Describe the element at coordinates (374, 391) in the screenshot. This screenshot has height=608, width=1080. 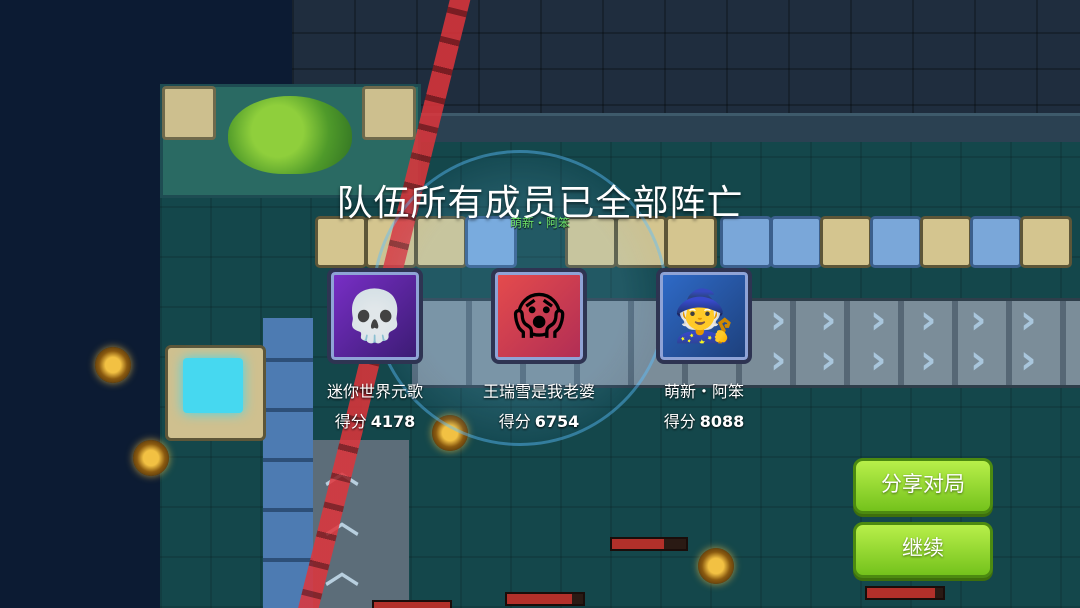
I see `player-name: 迷你世界元歌` at that location.